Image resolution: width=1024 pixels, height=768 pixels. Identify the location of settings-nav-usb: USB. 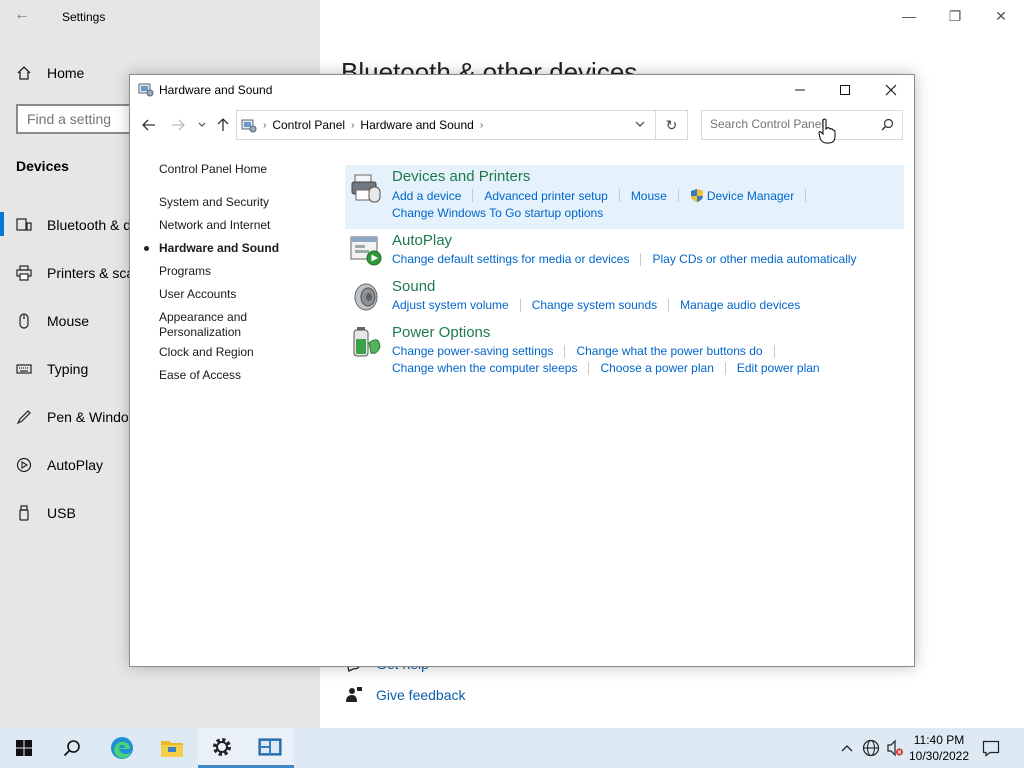
(46, 513).